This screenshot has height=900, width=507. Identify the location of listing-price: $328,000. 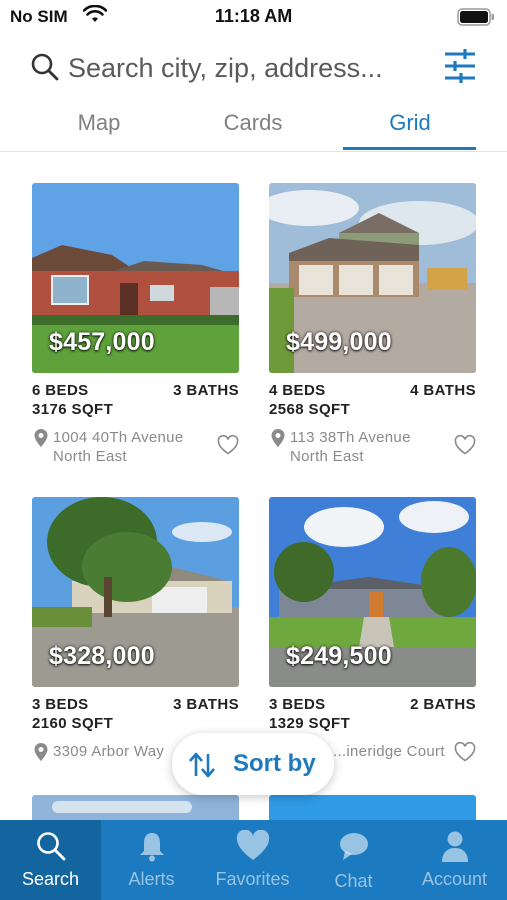
(102, 656).